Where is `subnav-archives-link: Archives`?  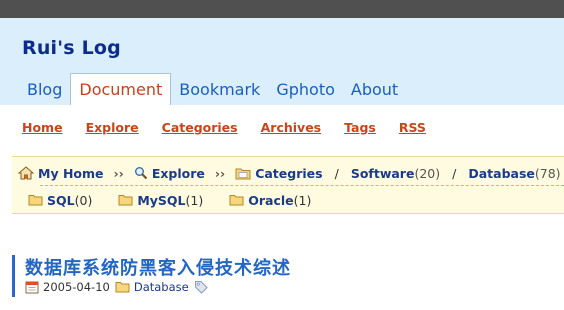 subnav-archives-link: Archives is located at coordinates (291, 127).